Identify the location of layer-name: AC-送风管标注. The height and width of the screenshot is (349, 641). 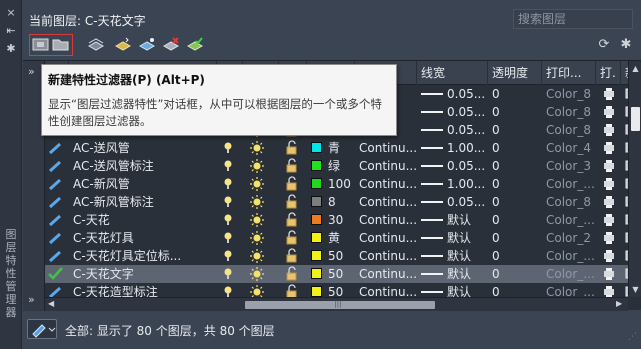
(144, 166).